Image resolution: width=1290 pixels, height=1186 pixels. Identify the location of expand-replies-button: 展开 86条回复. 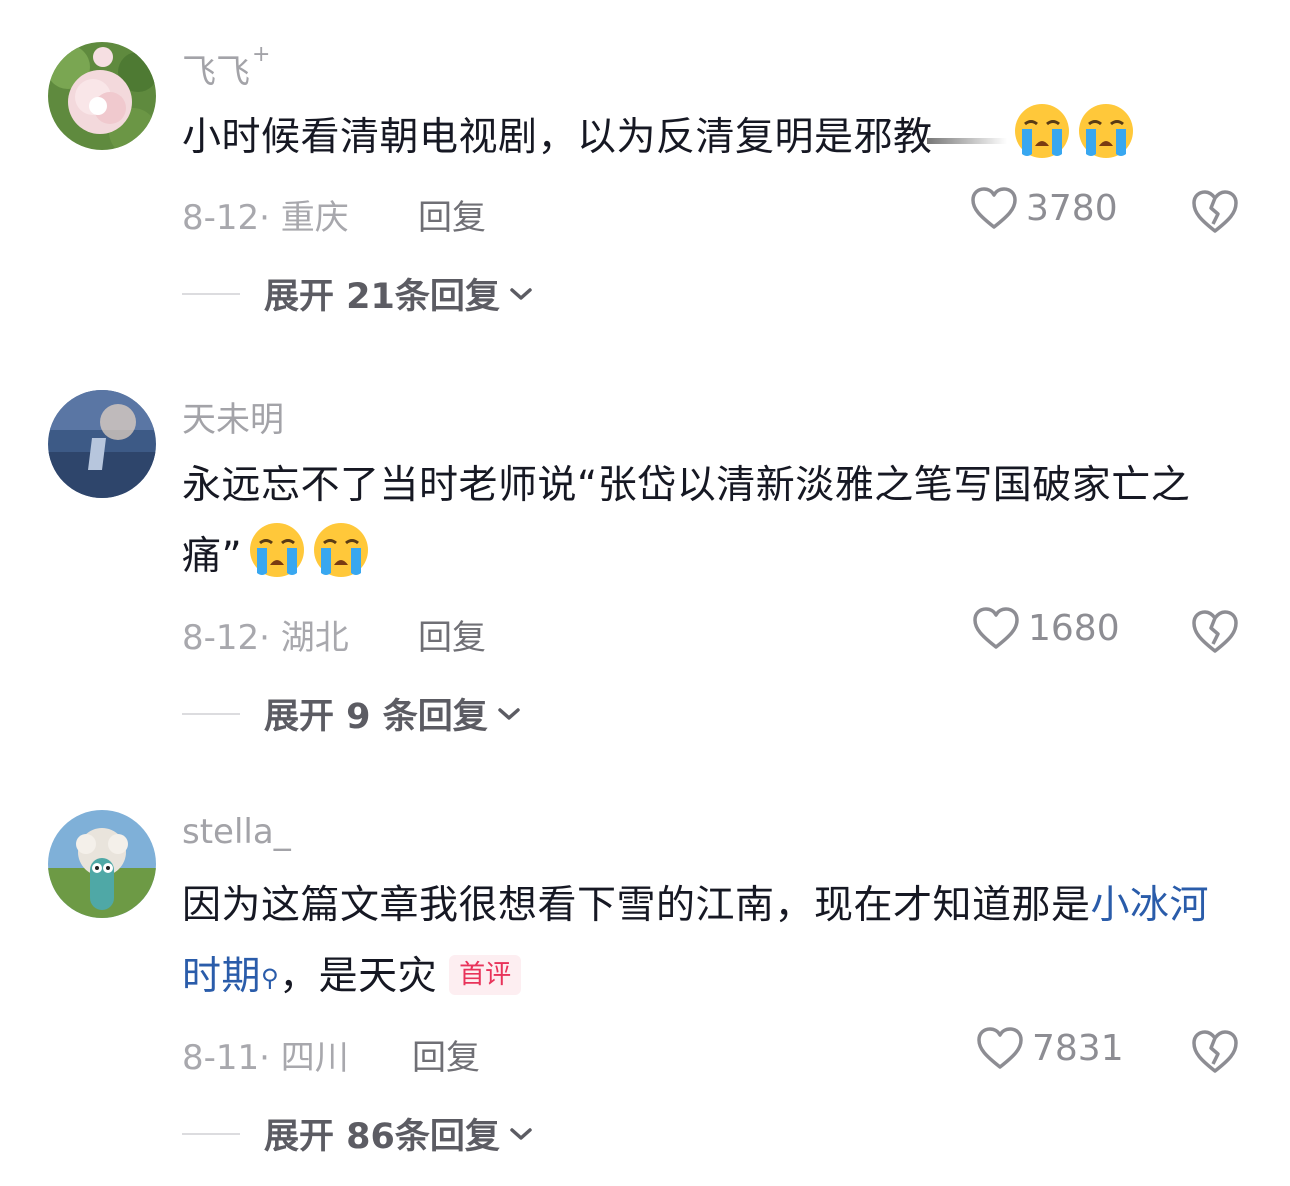
(358, 1133).